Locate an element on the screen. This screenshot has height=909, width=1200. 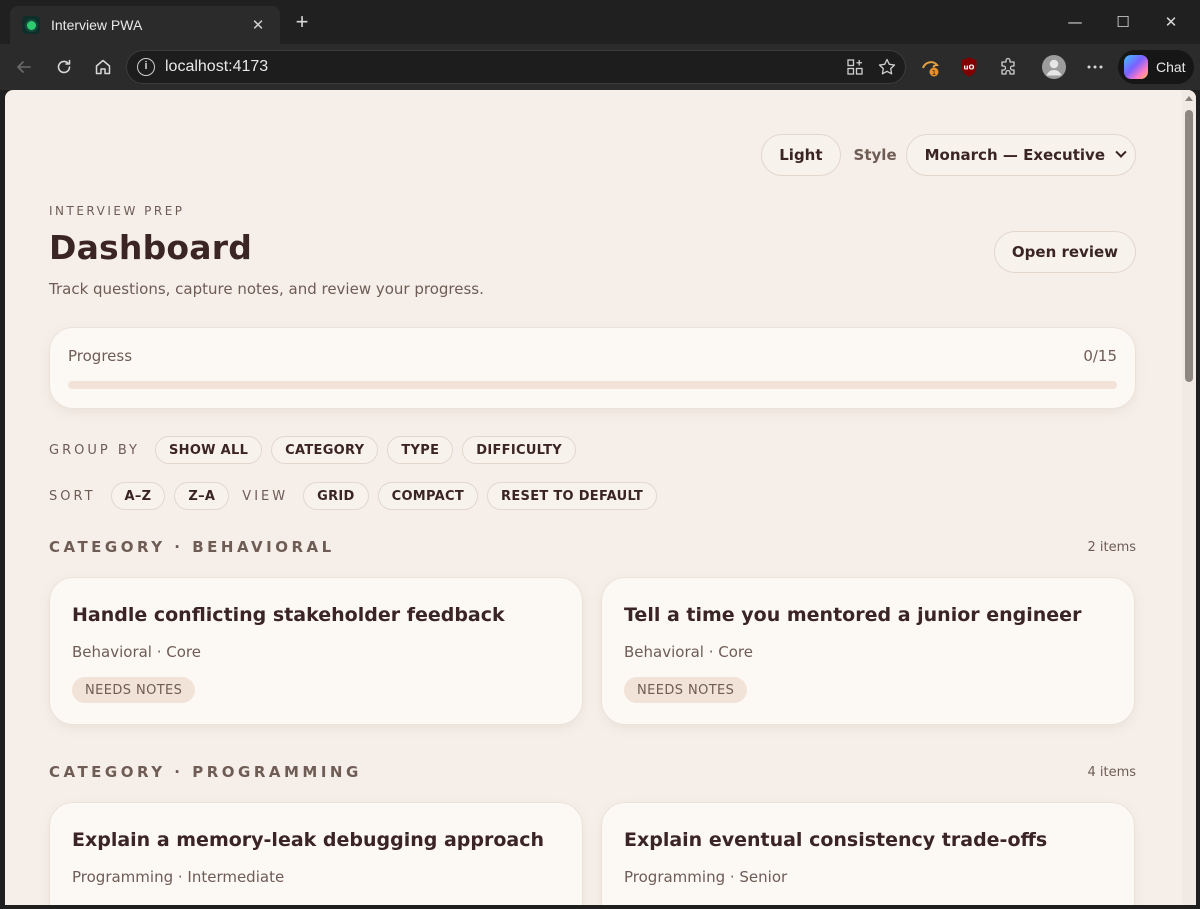
minimize-button: — is located at coordinates (1075, 22).